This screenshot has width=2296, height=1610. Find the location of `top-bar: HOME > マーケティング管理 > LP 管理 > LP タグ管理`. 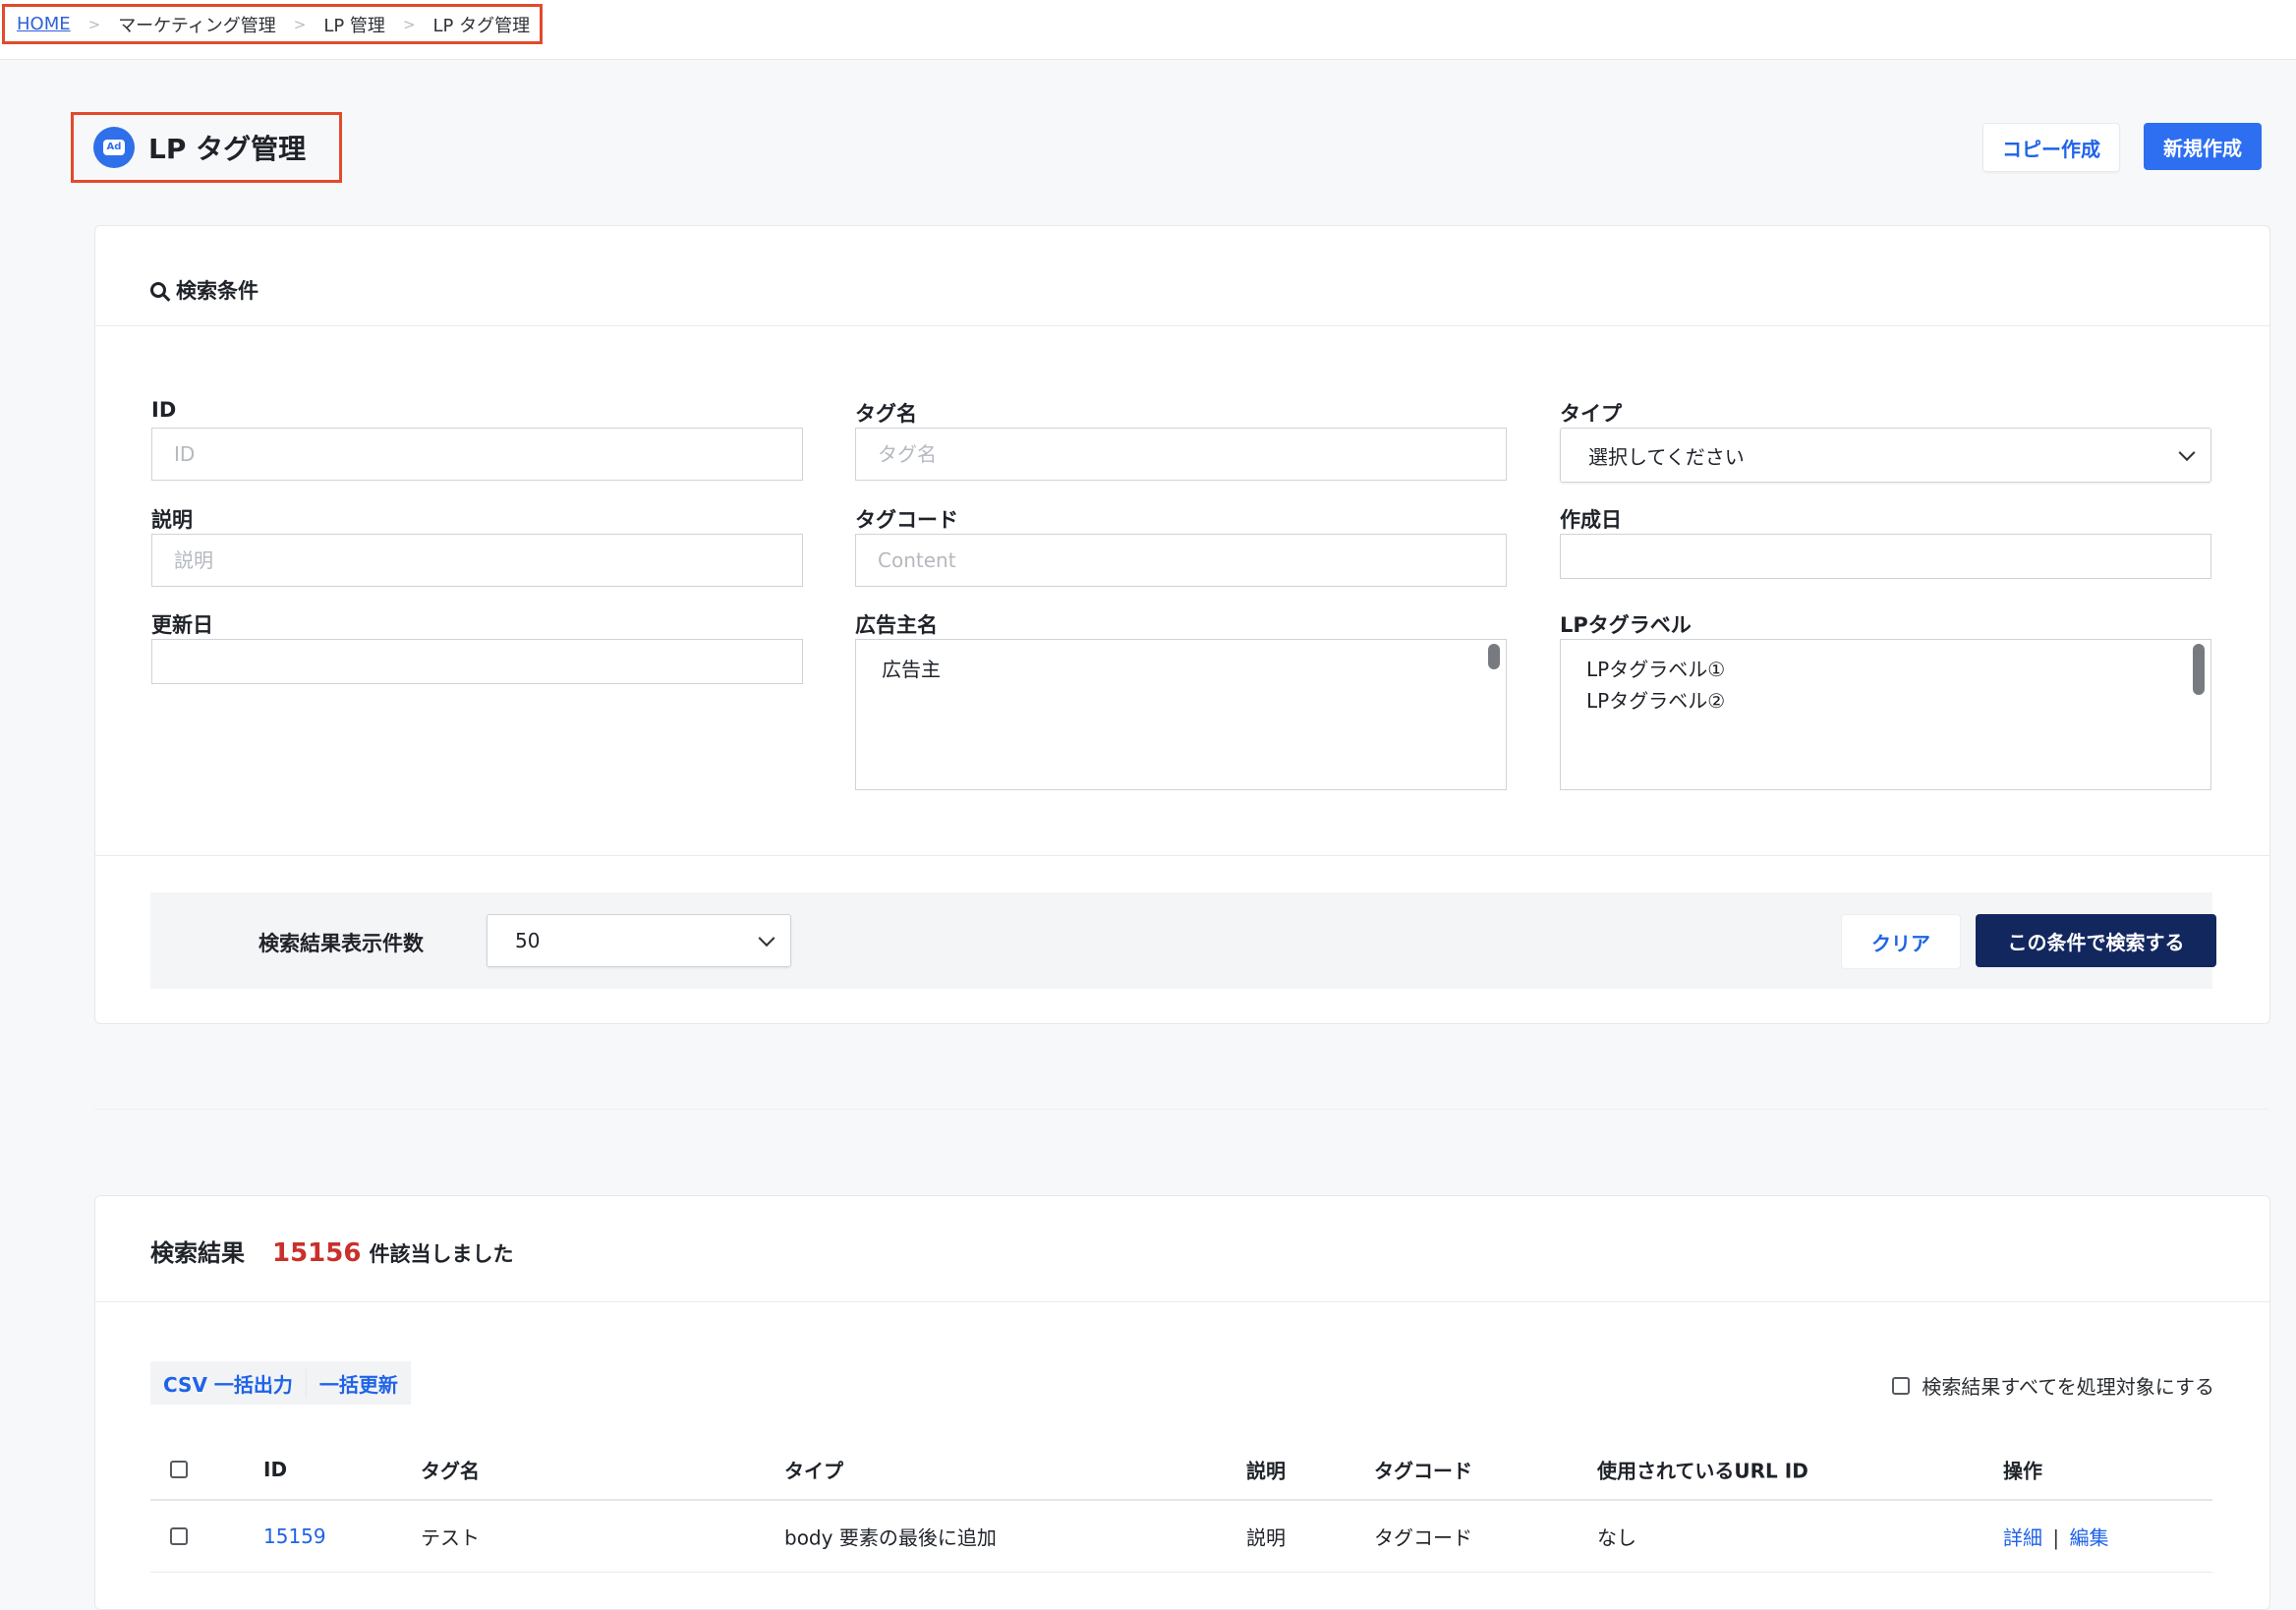

top-bar: HOME > マーケティング管理 > LP 管理 > LP タグ管理 is located at coordinates (1148, 30).